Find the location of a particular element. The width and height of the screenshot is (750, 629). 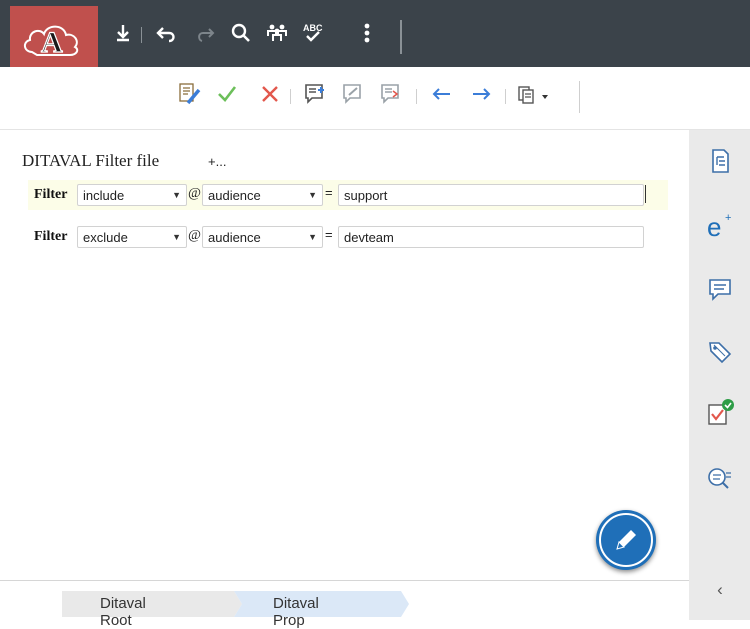

reject-change-icon is located at coordinates (270, 94).